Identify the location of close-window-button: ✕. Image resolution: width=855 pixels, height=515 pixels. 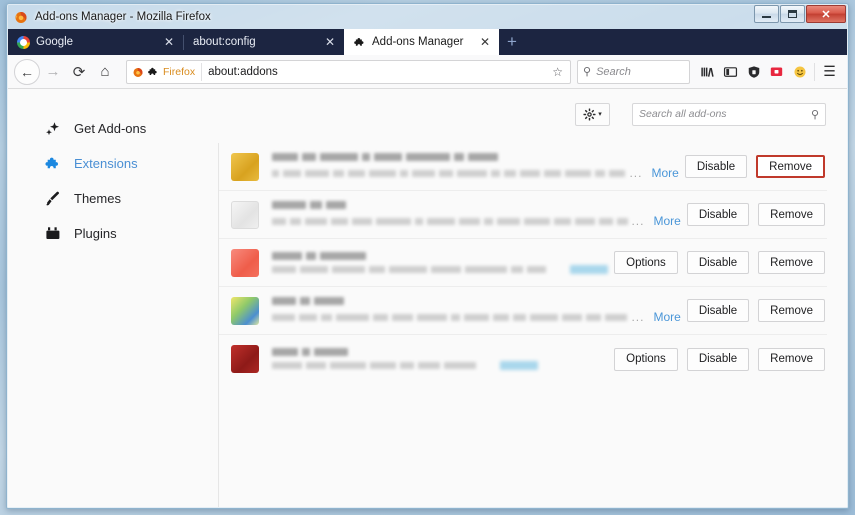
(826, 14).